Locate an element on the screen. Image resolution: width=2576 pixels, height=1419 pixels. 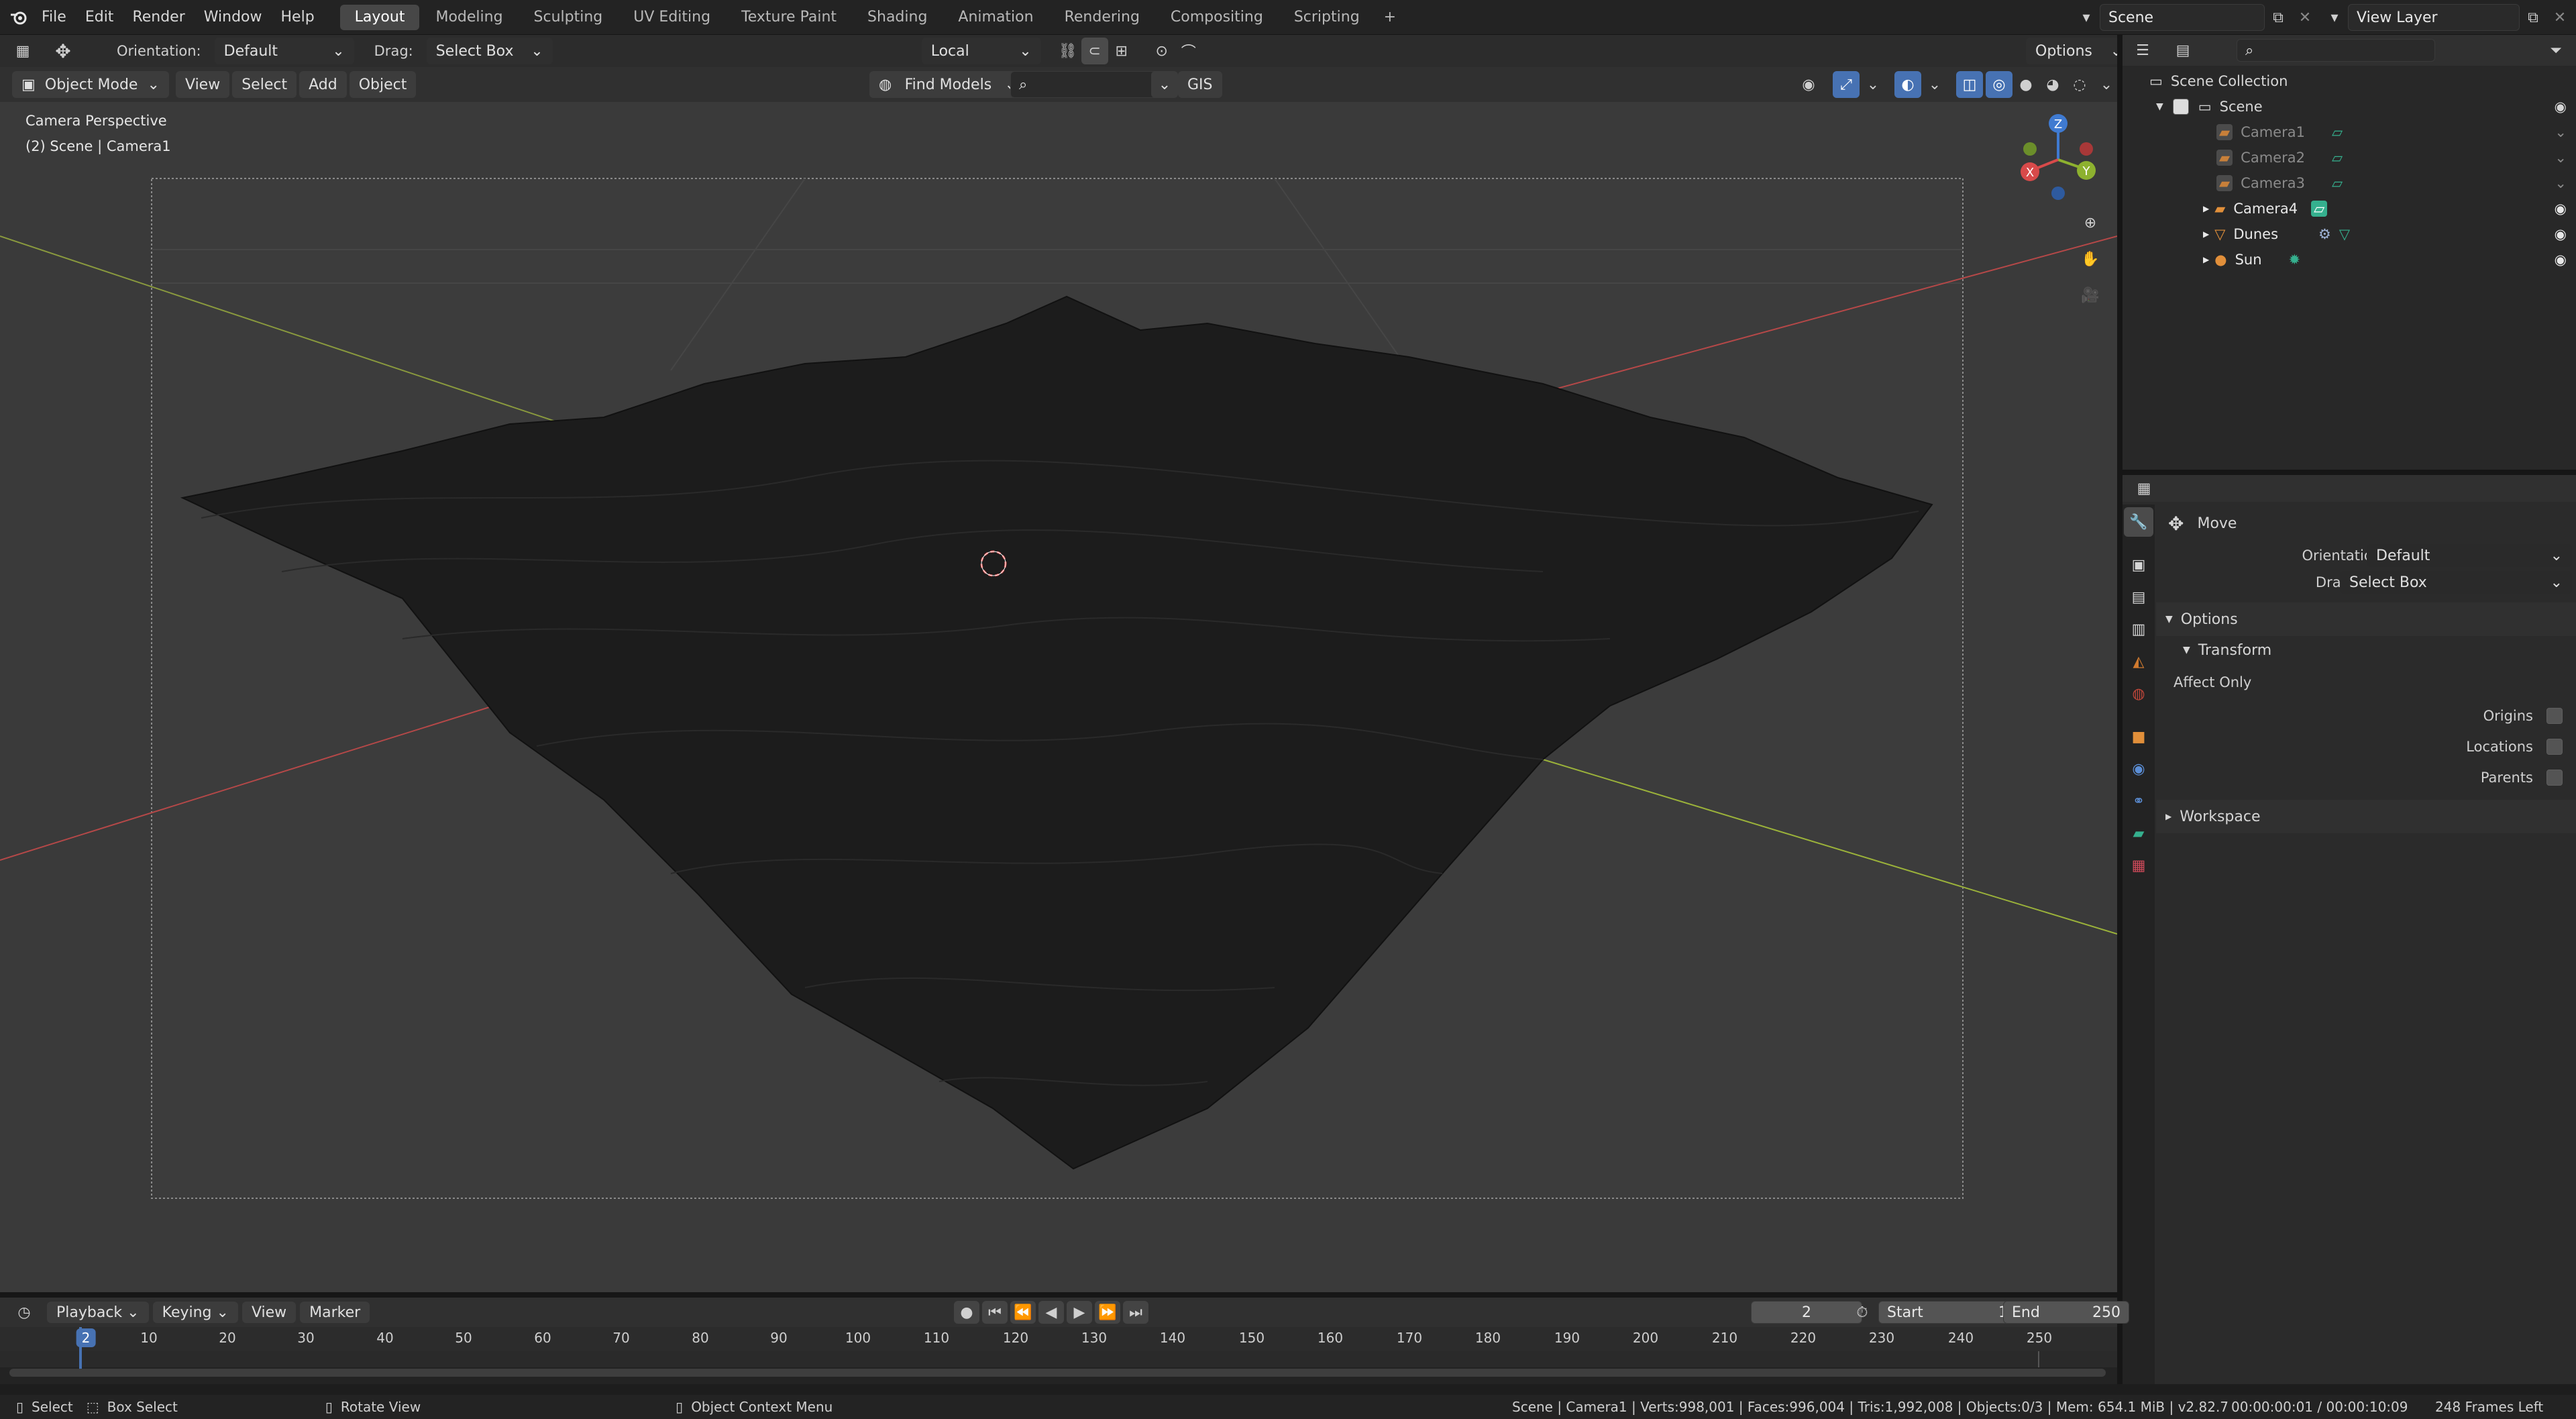
snap-icon: ⛓ is located at coordinates (1068, 51).